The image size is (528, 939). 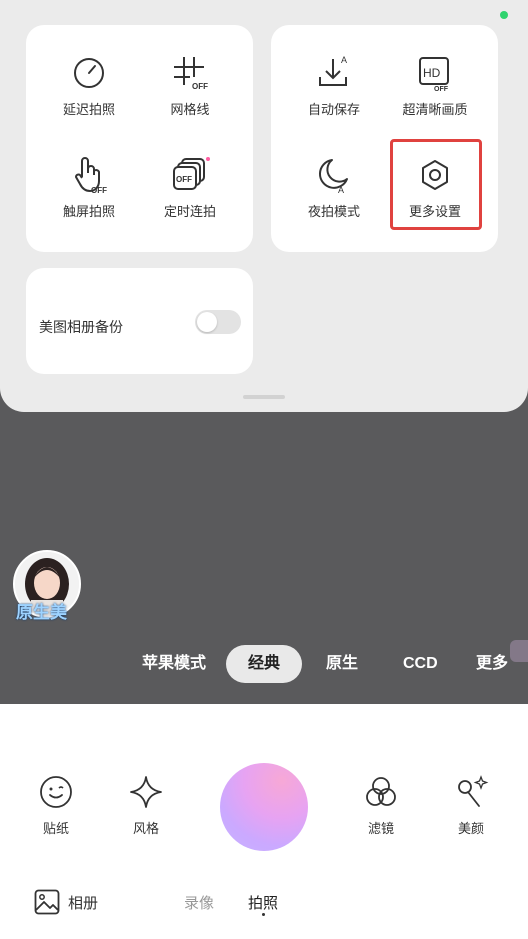 I want to click on touch-shot-tile: OFF 触屏拍照, so click(x=89, y=198).